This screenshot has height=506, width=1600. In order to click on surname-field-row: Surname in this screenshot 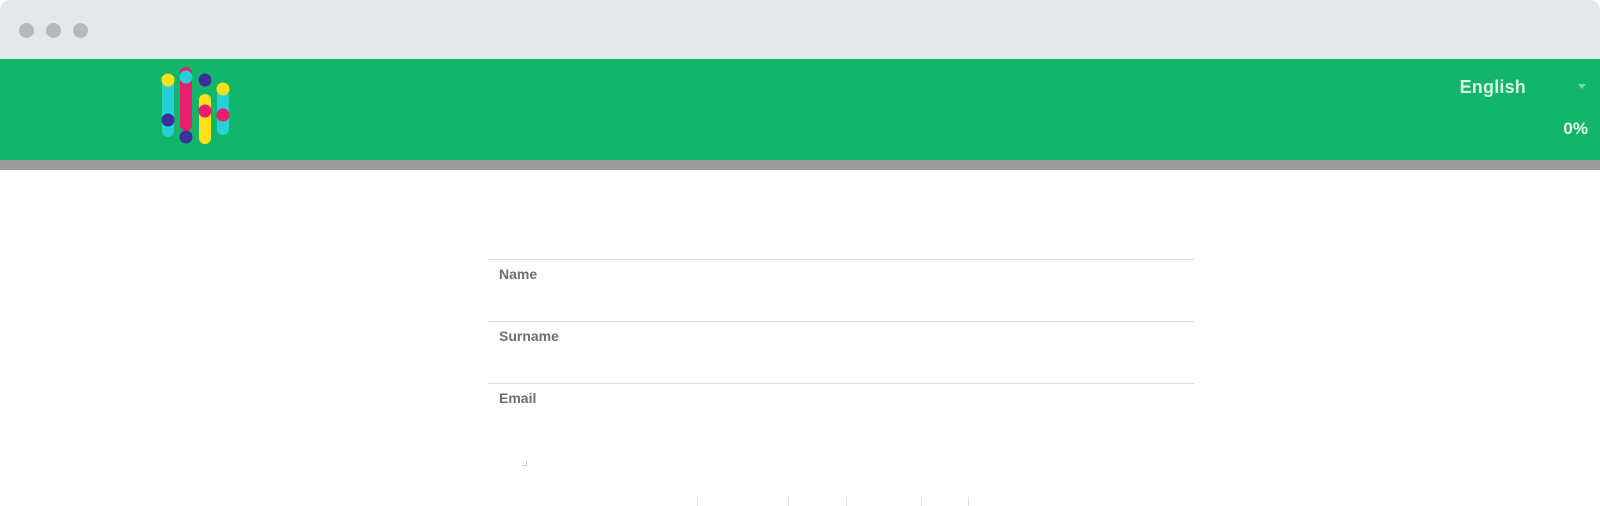, I will do `click(841, 352)`.